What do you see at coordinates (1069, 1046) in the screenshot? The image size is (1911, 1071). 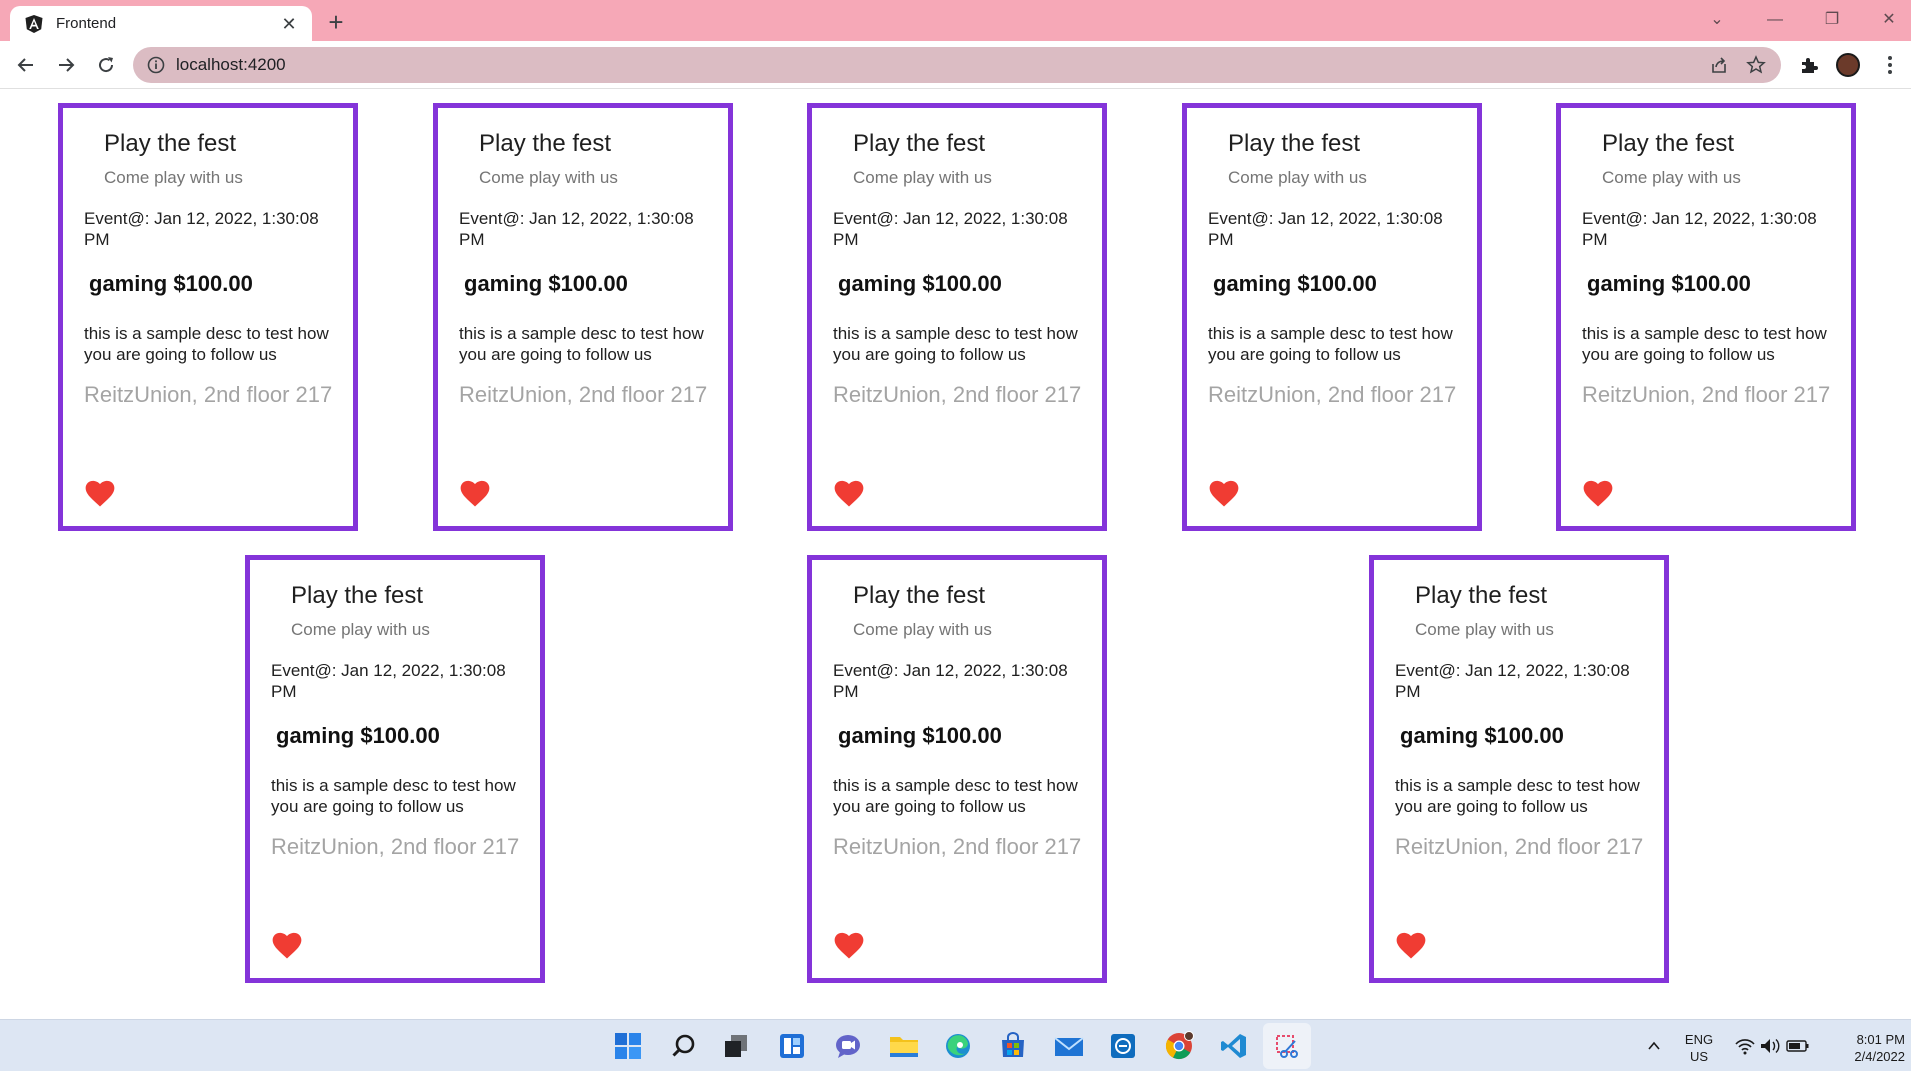 I see `mail-icon` at bounding box center [1069, 1046].